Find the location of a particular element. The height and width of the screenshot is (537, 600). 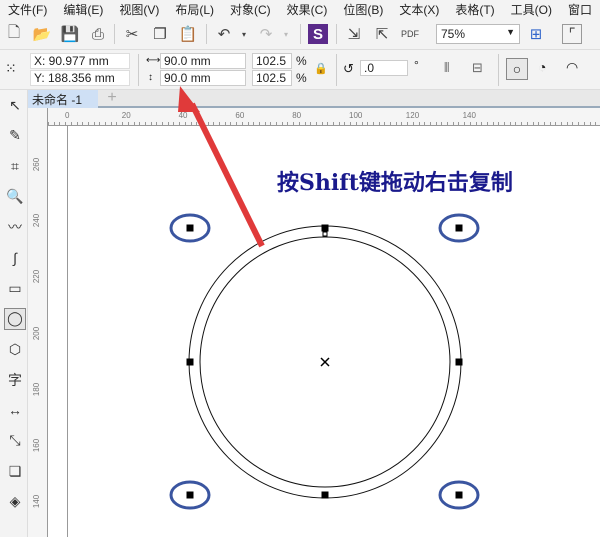

arrow-shaft is located at coordinates (227, 175).